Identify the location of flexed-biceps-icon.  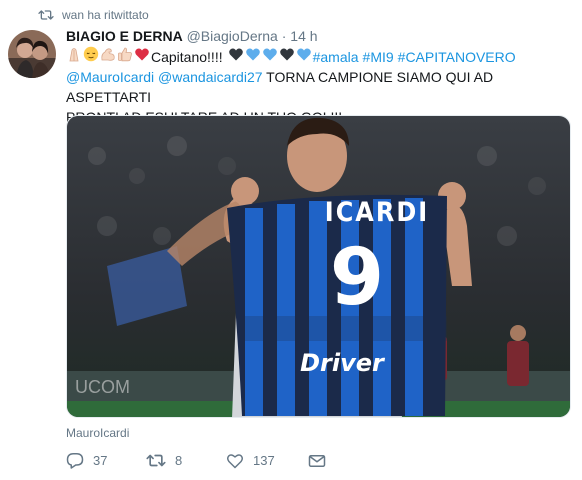
(108, 56).